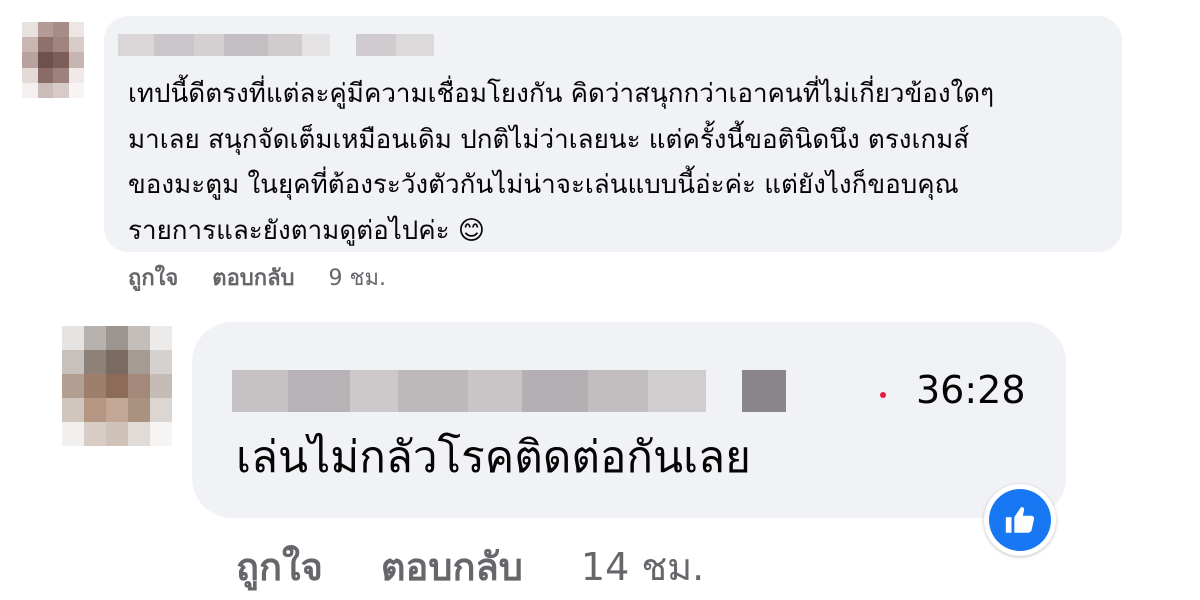  Describe the element at coordinates (357, 277) in the screenshot. I see `comment-timestamp: 9 ชม.` at that location.